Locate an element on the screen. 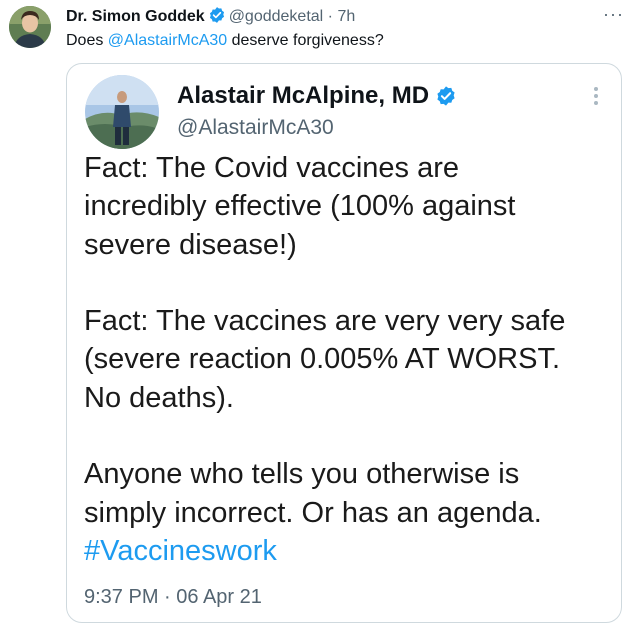 The width and height of the screenshot is (634, 637). quoted-author-name-line: Alastair McAlpine, MD is located at coordinates (317, 98).